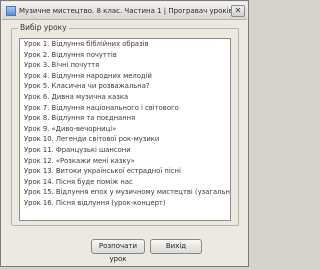 The image size is (320, 269). What do you see at coordinates (125, 203) in the screenshot?
I see `list-item: Урок 16. Пісня відлуння (урок-концерт)` at bounding box center [125, 203].